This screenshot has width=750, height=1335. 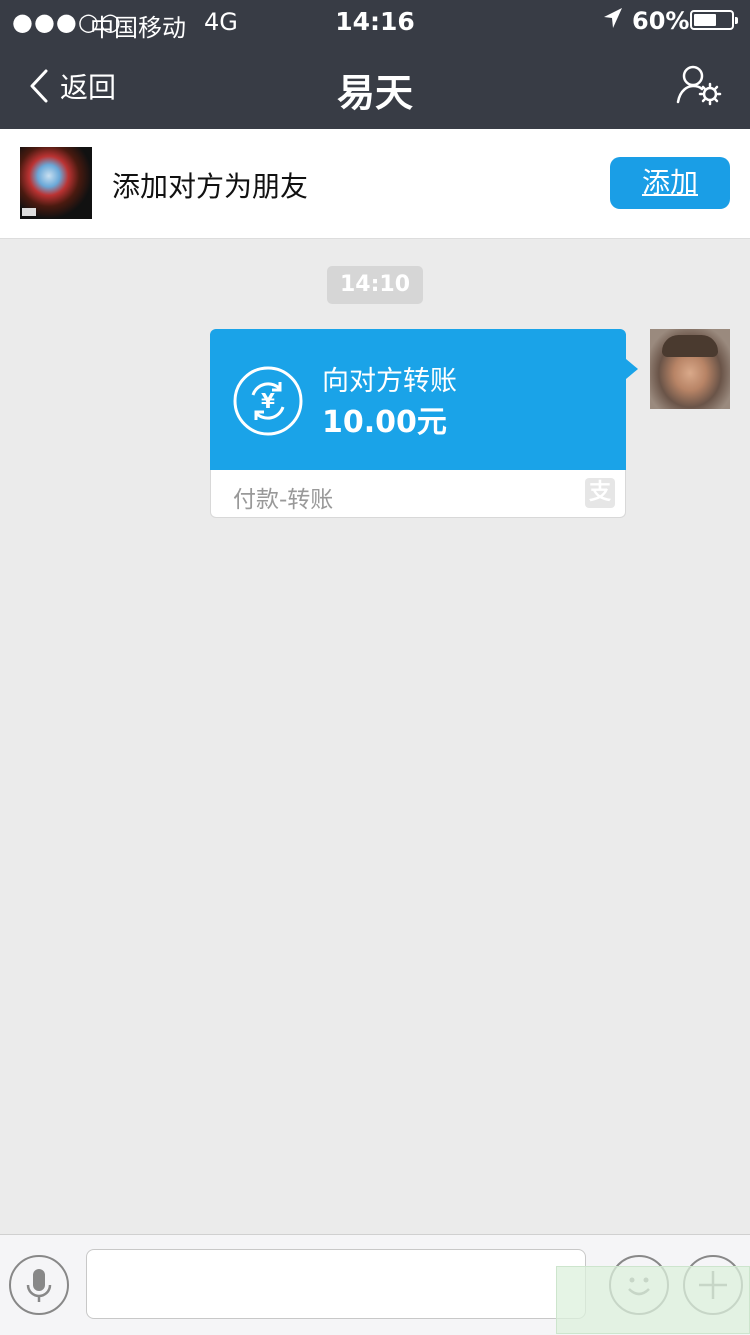 What do you see at coordinates (705, 20) in the screenshot?
I see `battery-fill` at bounding box center [705, 20].